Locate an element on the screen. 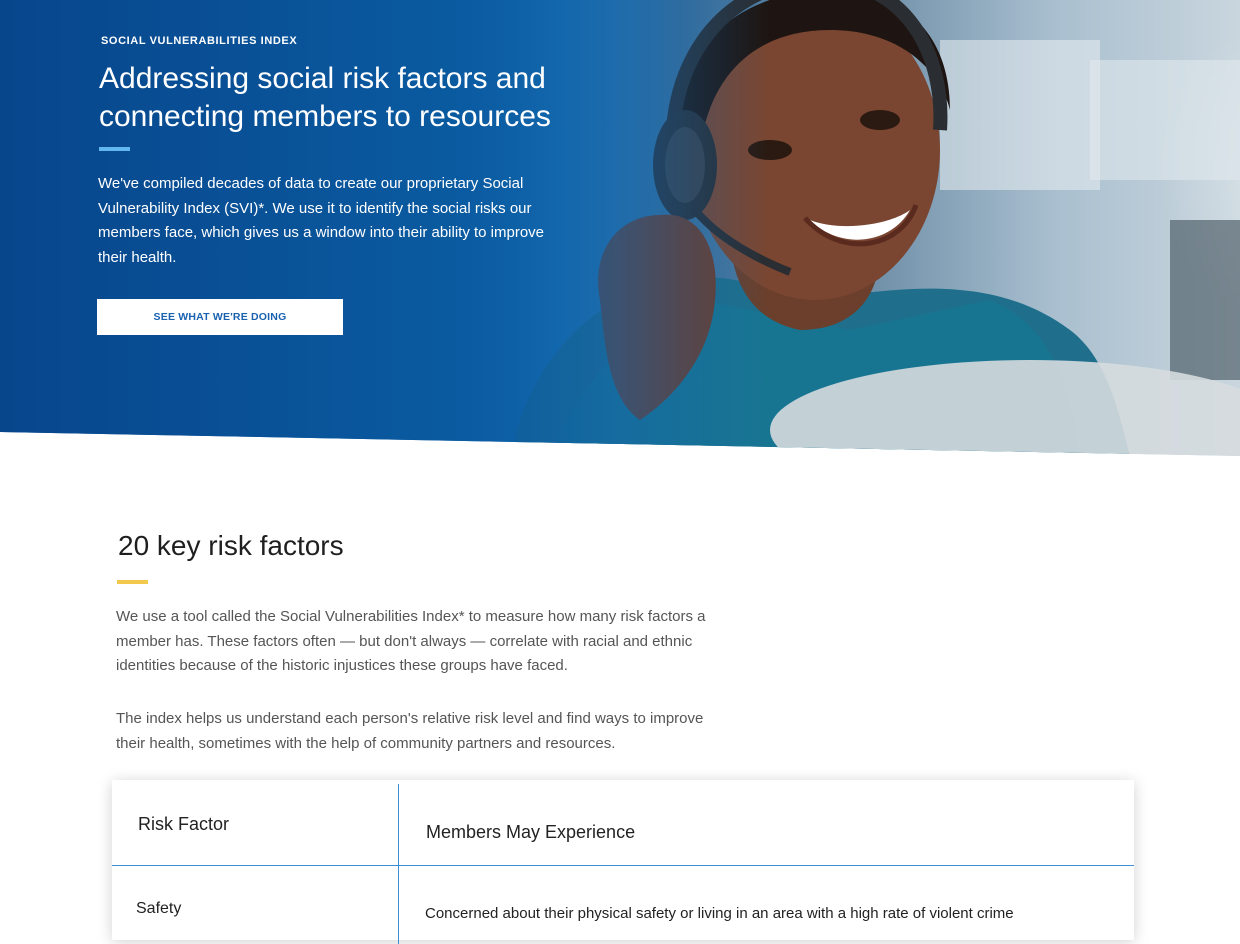  see-what-were-doing-button: SEE WHAT WE'RE DOING is located at coordinates (220, 317).